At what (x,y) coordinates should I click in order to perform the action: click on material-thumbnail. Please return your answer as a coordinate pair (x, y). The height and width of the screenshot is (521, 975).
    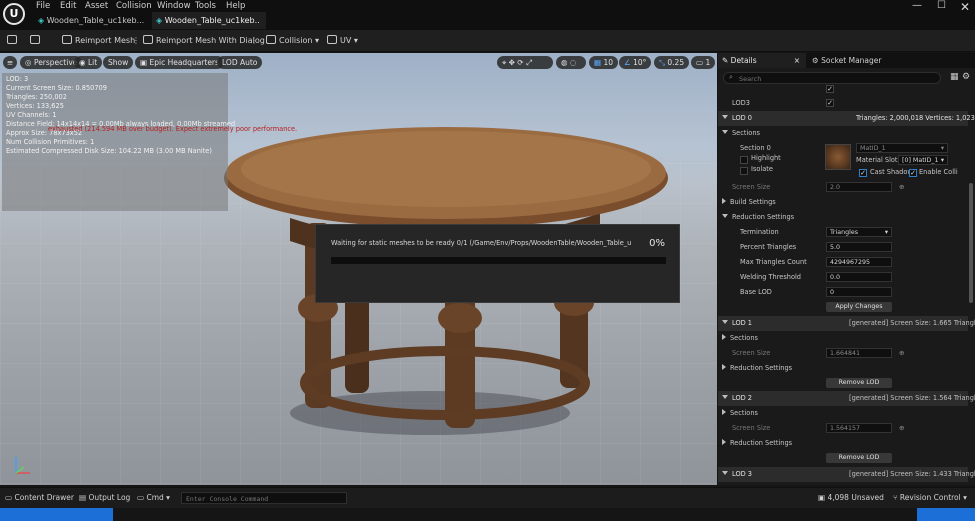
    Looking at the image, I should click on (838, 157).